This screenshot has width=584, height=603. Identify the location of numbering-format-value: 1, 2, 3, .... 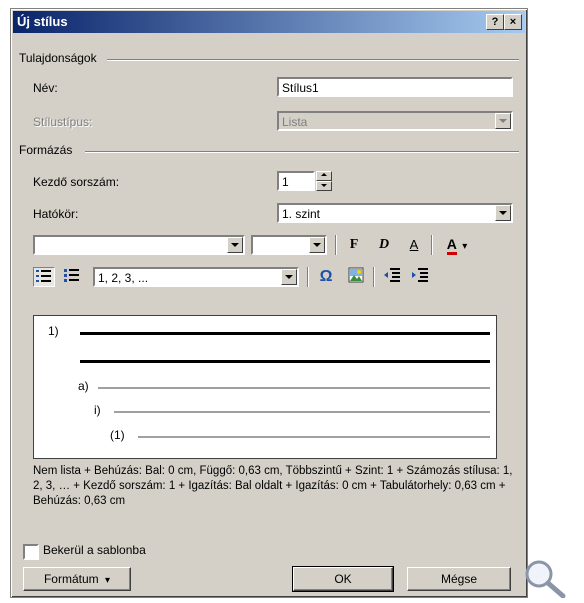
(123, 278).